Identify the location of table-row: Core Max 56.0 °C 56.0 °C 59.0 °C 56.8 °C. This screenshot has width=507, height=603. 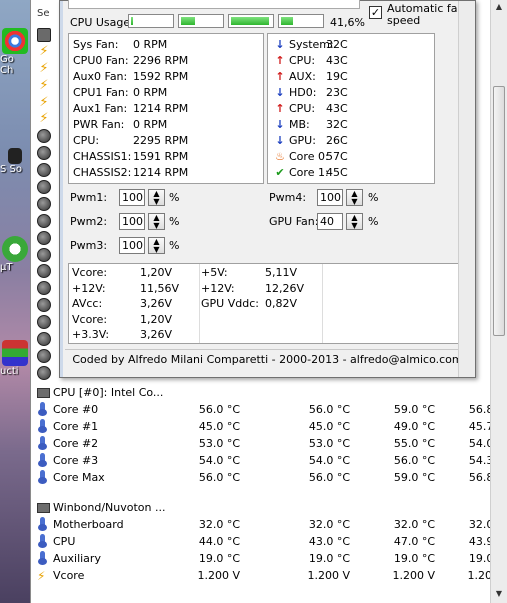
(271, 477).